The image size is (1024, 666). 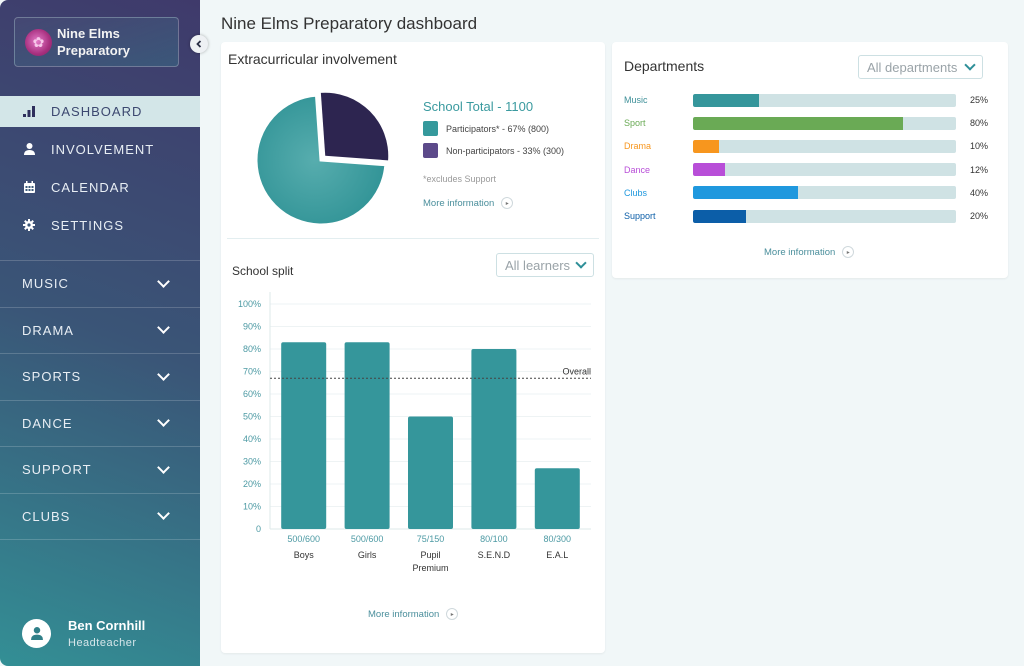 I want to click on department-row-drama: Drama 10%, so click(x=809, y=146).